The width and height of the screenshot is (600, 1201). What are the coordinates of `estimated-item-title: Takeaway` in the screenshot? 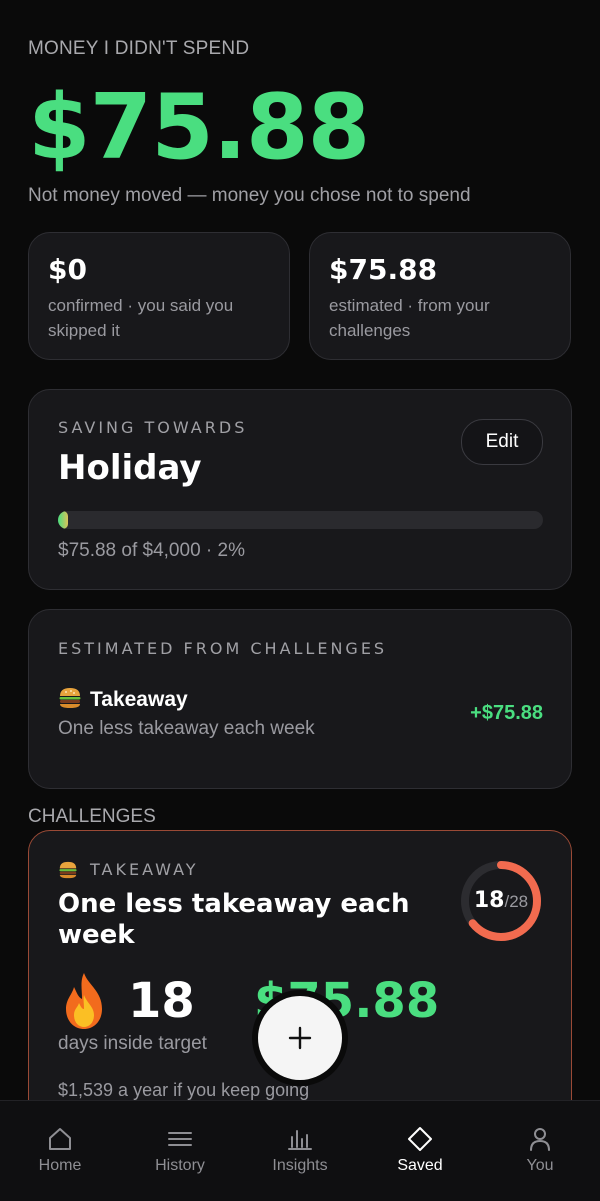 It's located at (123, 699).